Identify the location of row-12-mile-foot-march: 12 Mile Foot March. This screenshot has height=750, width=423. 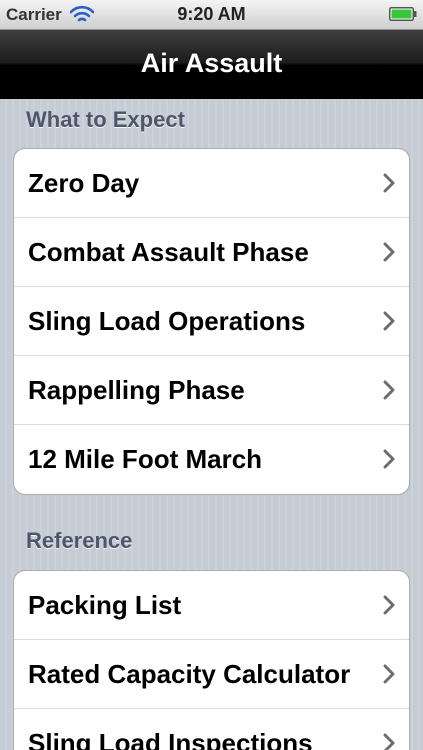
(211, 459).